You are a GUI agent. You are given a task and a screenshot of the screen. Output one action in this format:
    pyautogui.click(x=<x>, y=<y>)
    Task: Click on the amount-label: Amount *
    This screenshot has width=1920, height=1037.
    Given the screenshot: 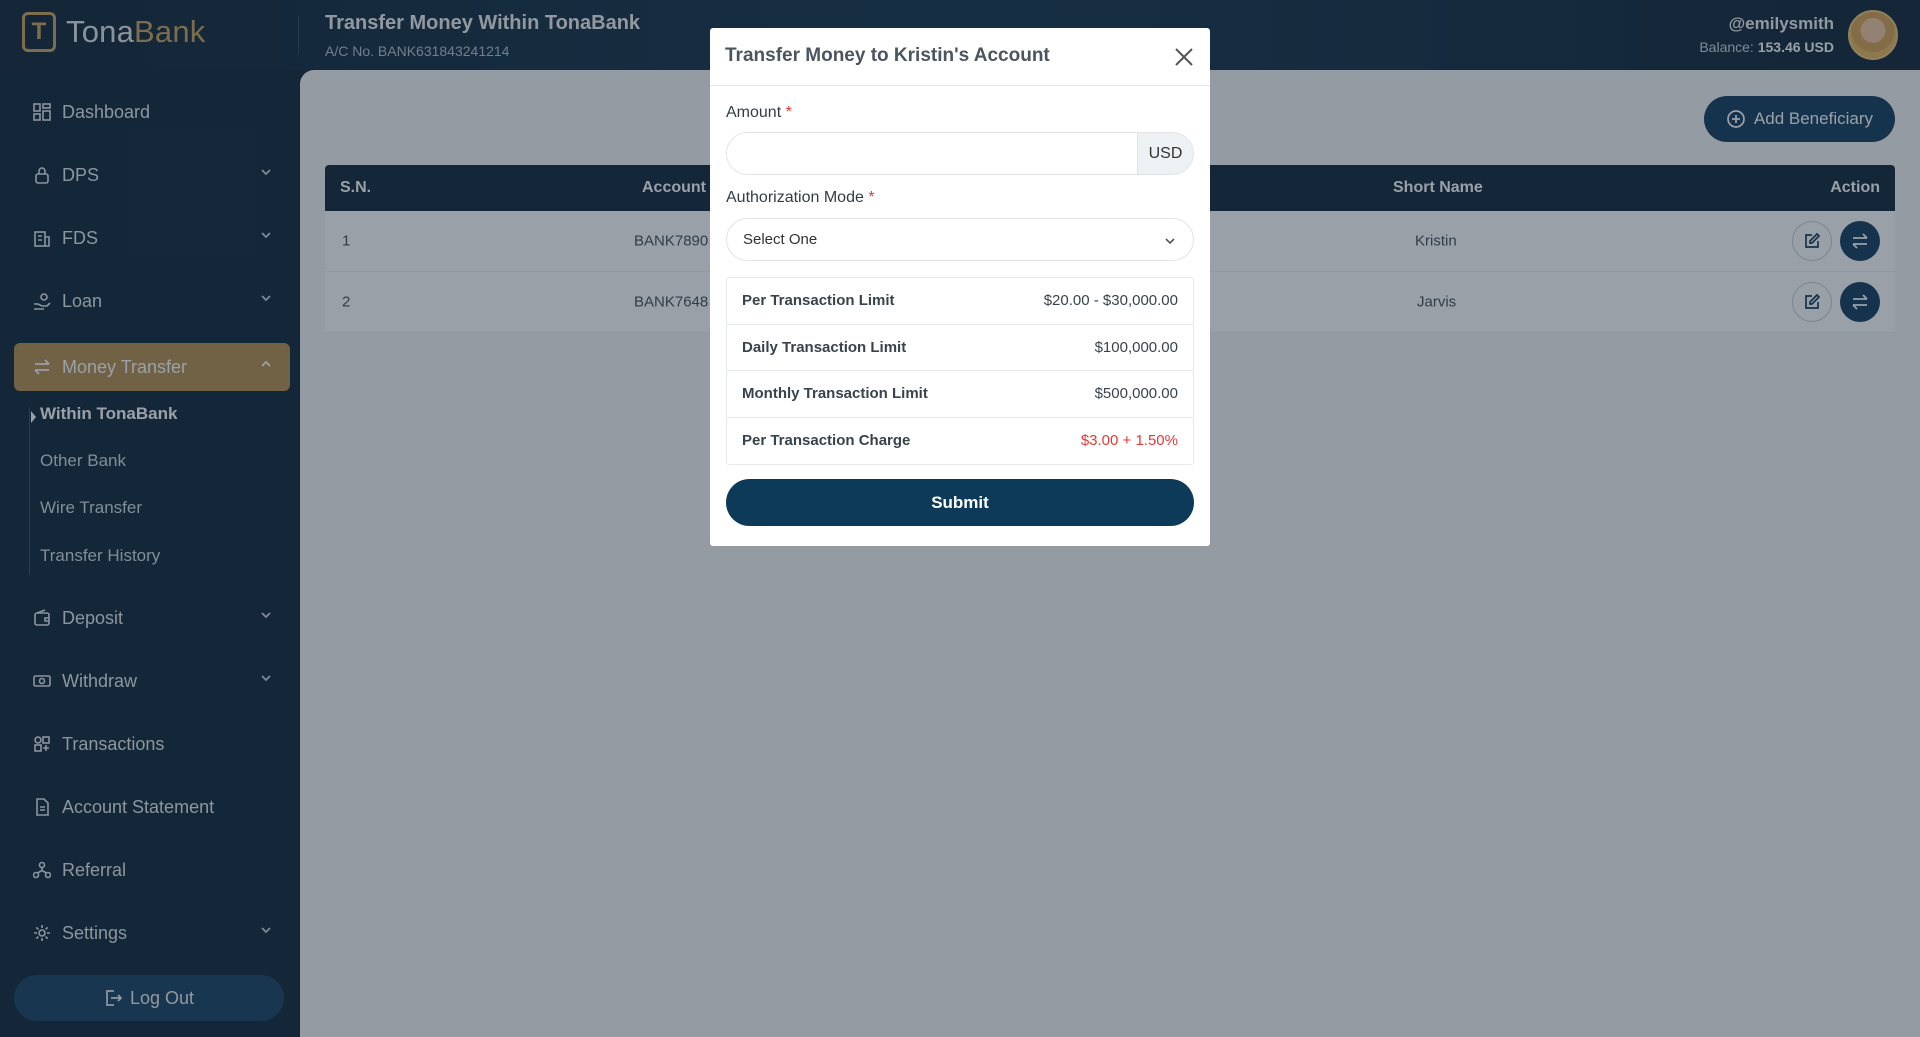 What is the action you would take?
    pyautogui.click(x=759, y=113)
    